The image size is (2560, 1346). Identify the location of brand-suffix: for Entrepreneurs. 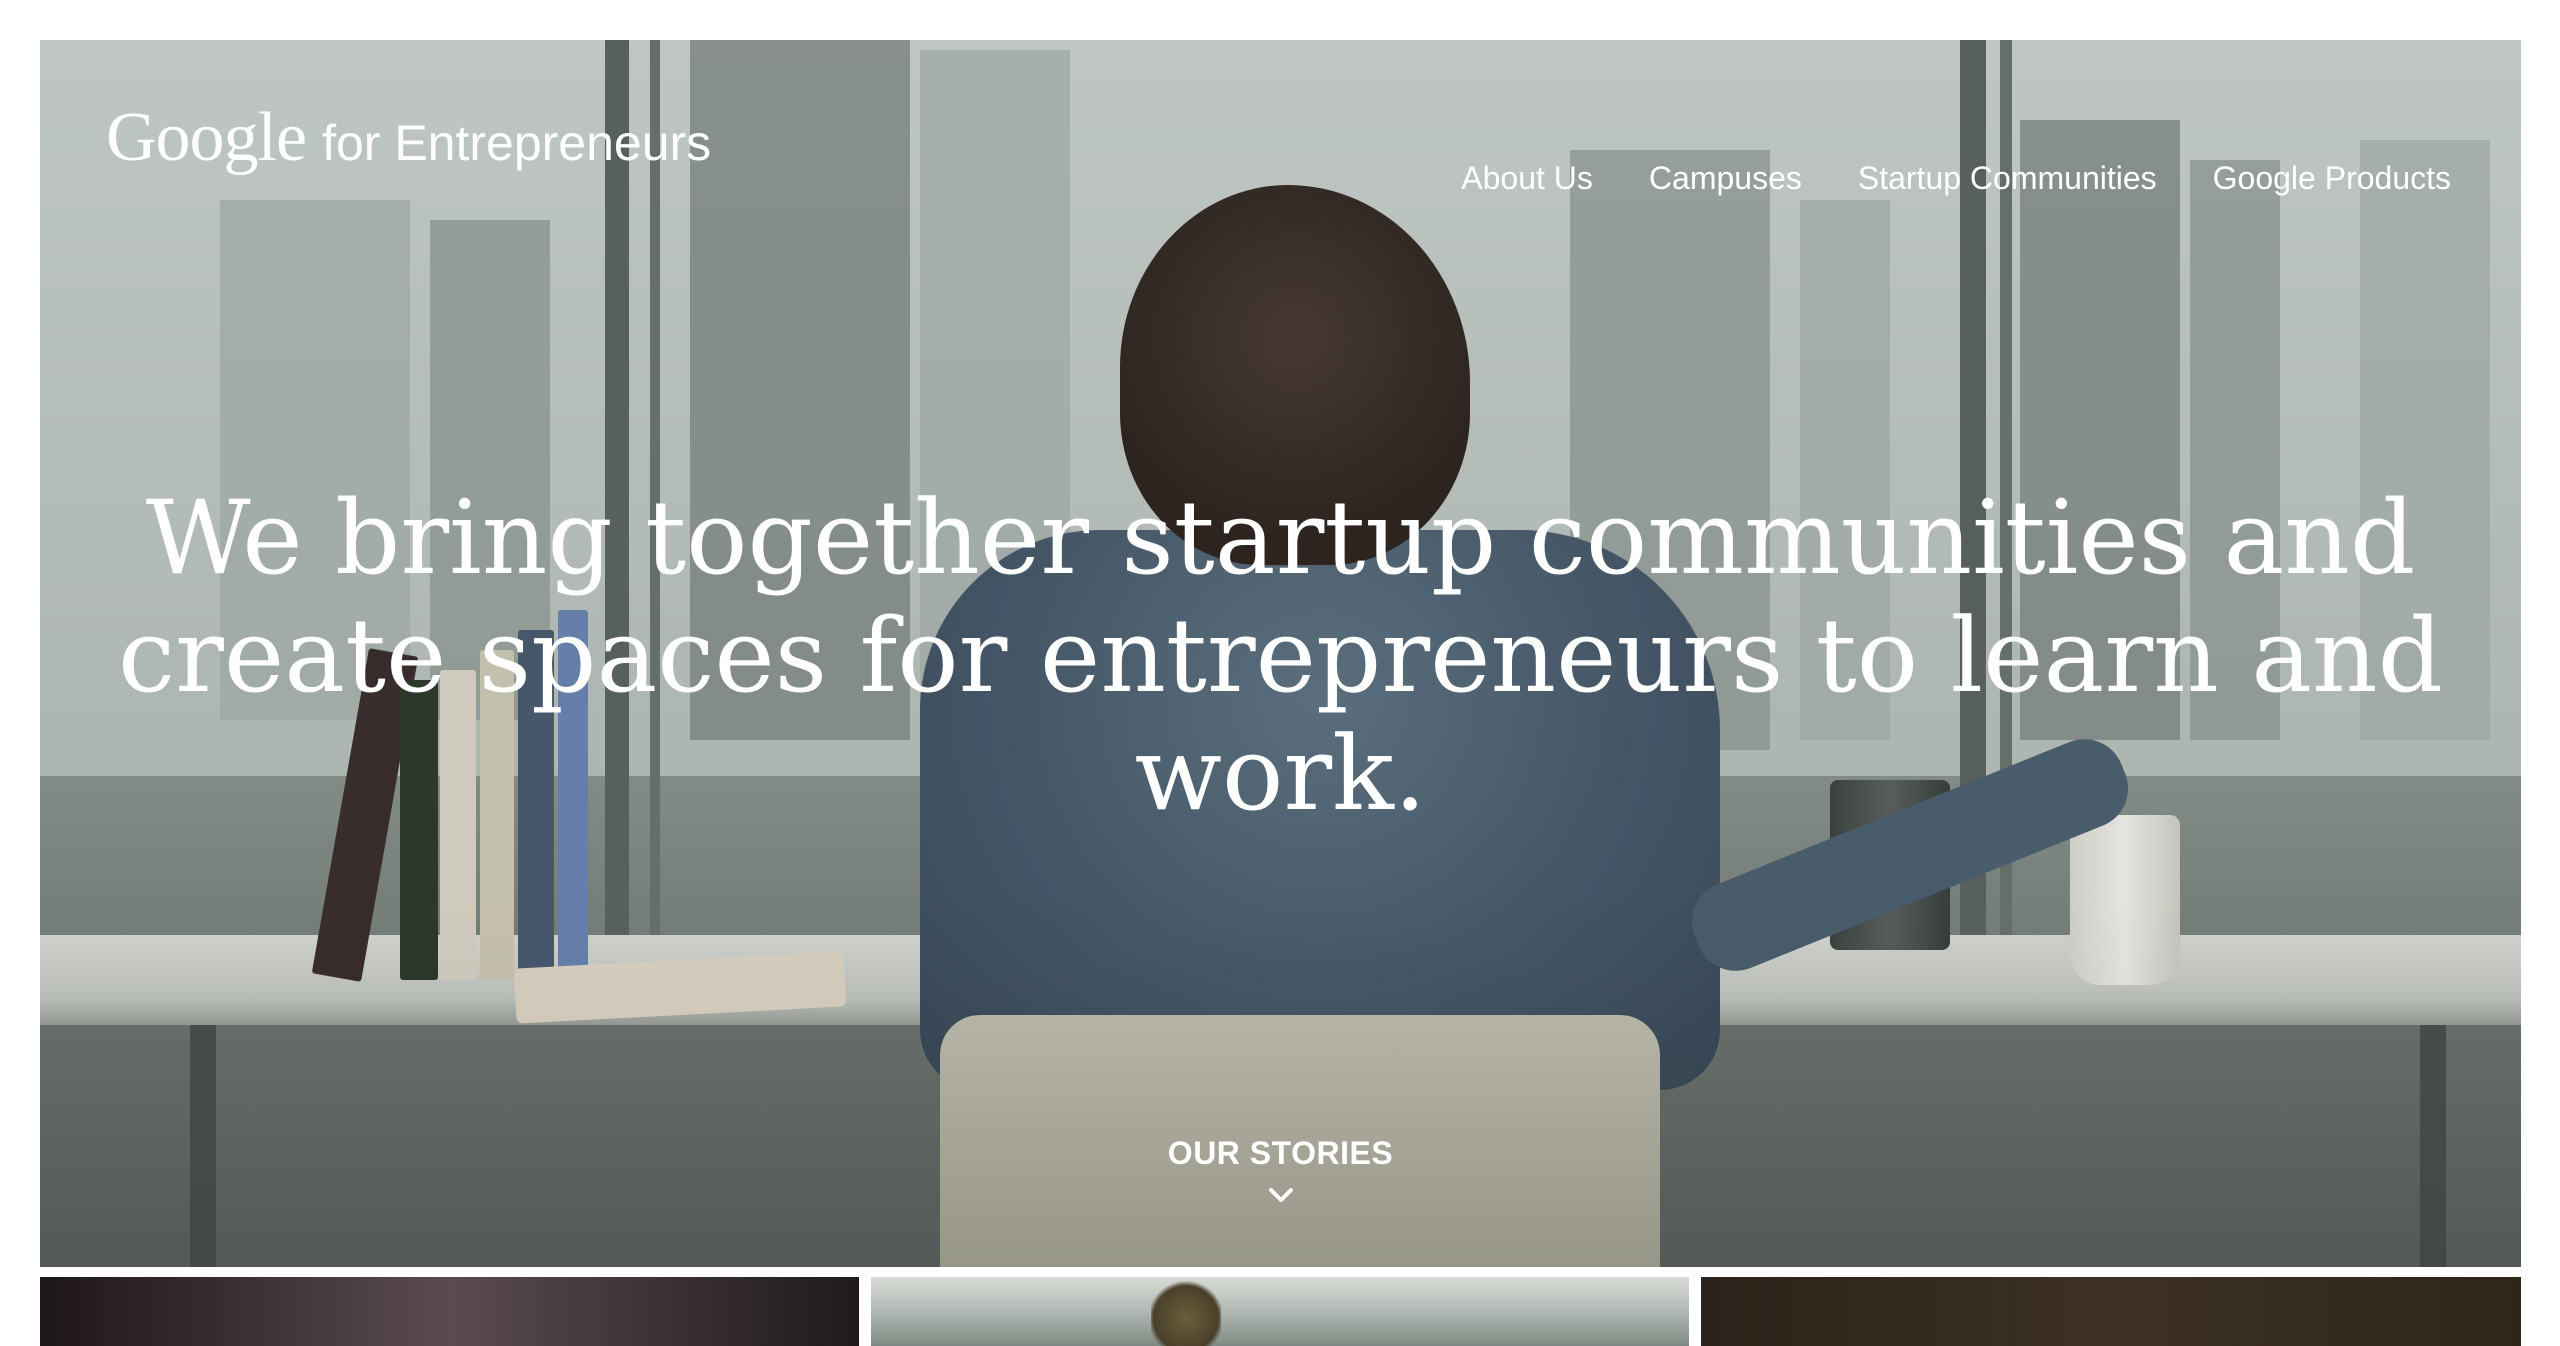
(517, 143).